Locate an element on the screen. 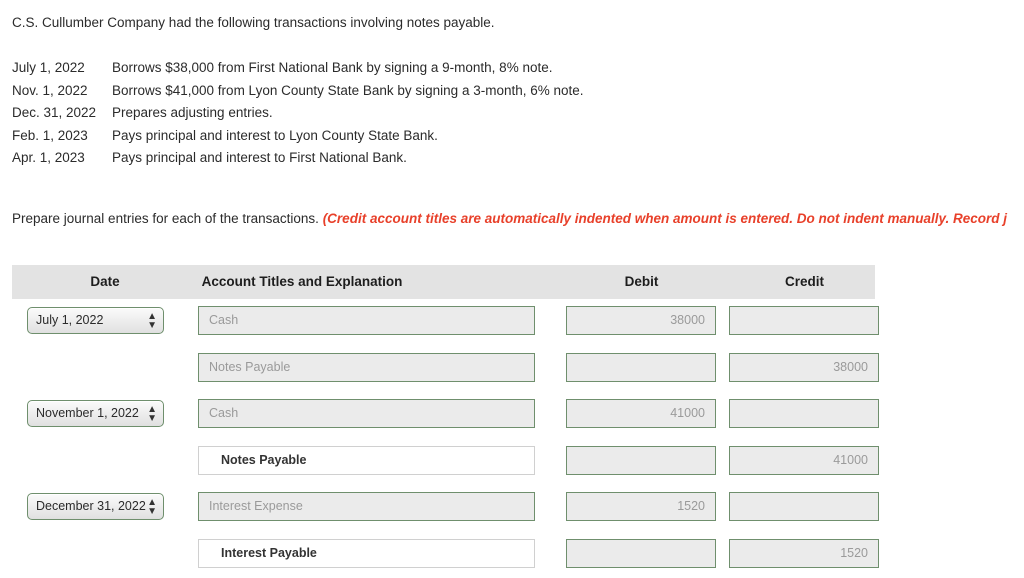 This screenshot has width=1024, height=578. journal-row: July 1, 2022 ▲ ▼ Cash 38000 is located at coordinates (443, 322).